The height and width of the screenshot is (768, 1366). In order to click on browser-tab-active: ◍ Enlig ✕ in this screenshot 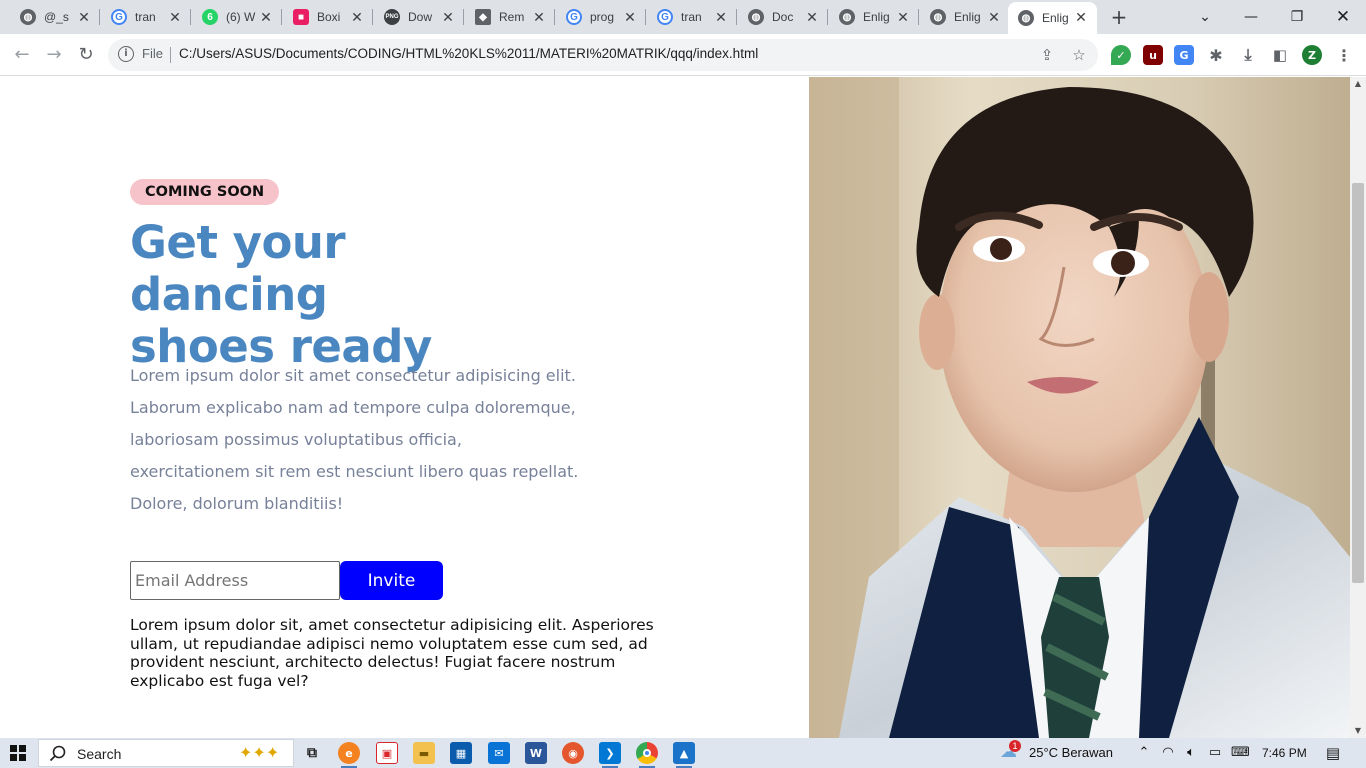, I will do `click(1052, 18)`.